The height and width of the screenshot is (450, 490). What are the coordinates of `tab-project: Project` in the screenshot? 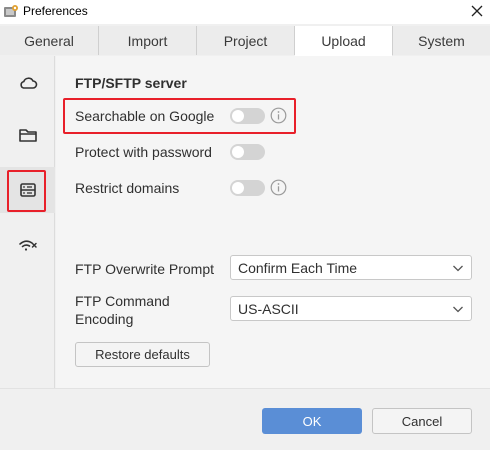 It's located at (246, 40).